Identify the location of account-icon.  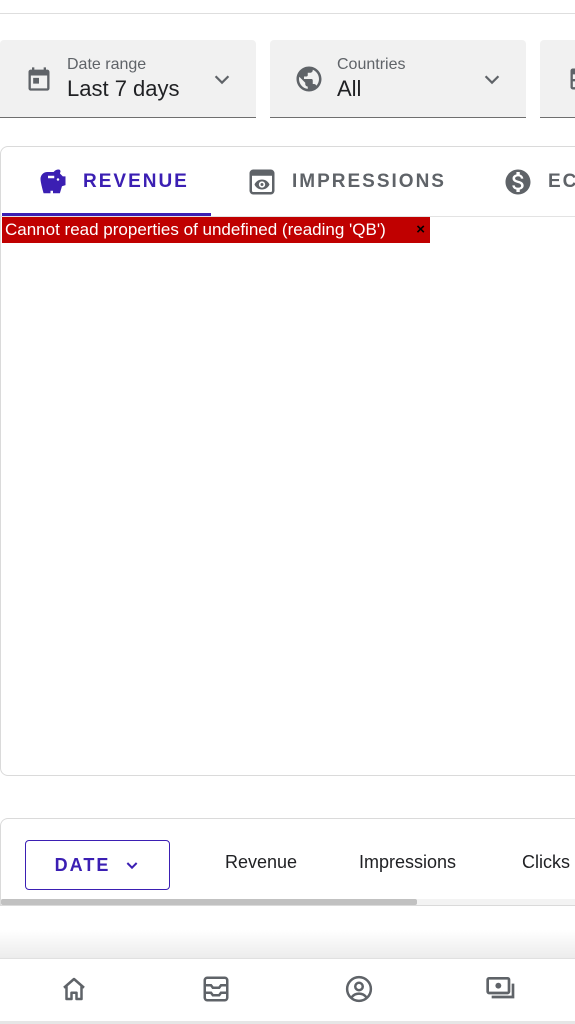
(359, 991).